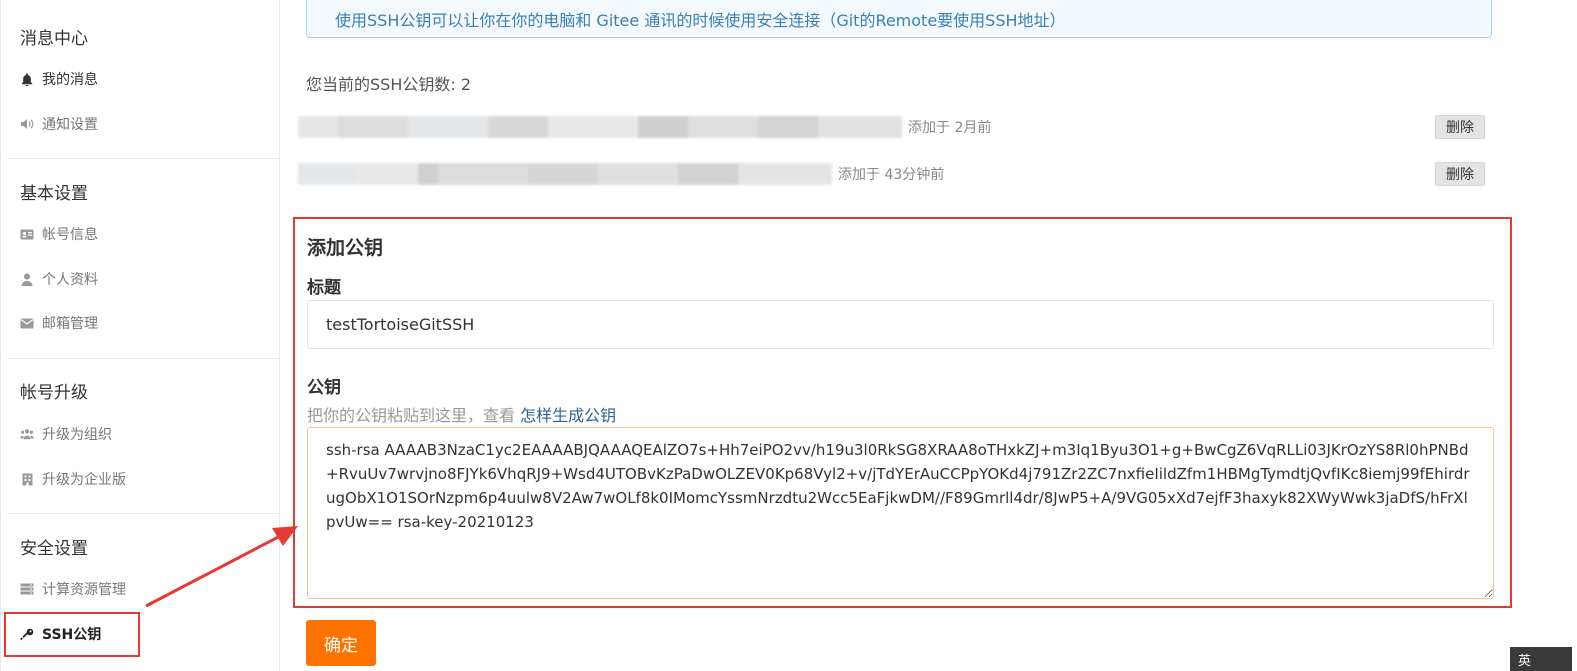  I want to click on ssh-key-row: 添加于 43分钟前, so click(621, 174).